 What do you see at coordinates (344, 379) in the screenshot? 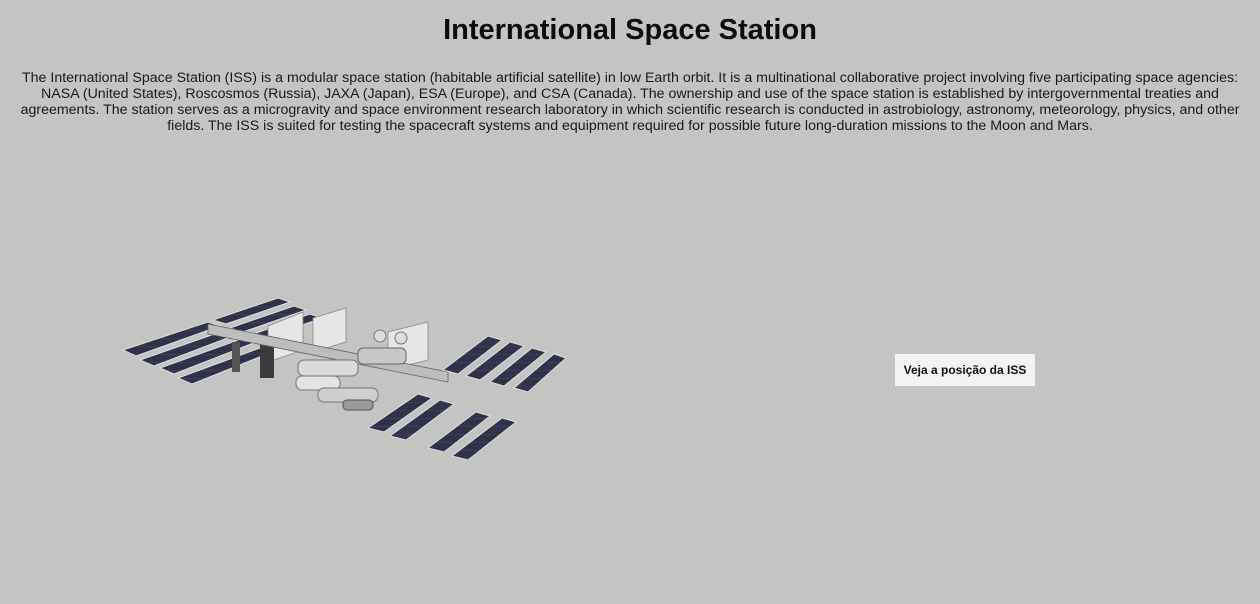
I see `iss-image` at bounding box center [344, 379].